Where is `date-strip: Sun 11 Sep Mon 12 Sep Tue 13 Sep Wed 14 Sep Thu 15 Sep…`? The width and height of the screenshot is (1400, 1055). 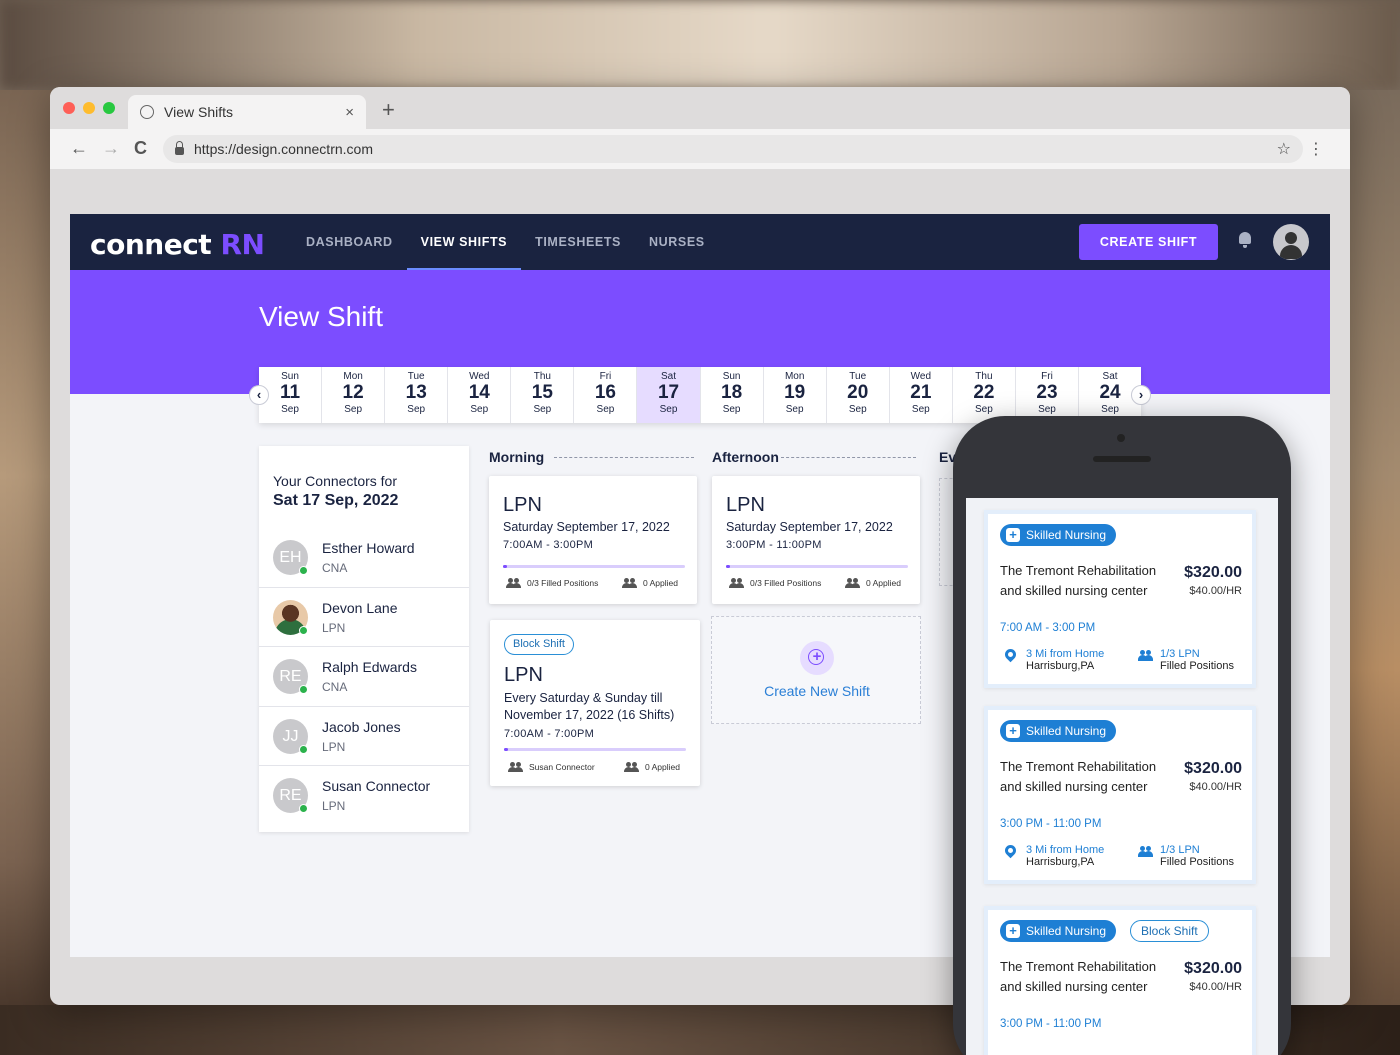 date-strip: Sun 11 Sep Mon 12 Sep Tue 13 Sep Wed 14 Sep Thu 15 Sep… is located at coordinates (700, 395).